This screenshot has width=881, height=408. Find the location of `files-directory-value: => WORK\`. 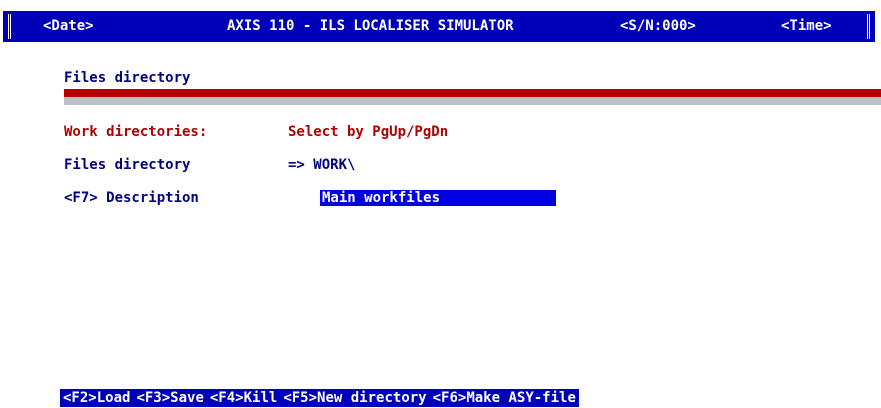

files-directory-value: => WORK\ is located at coordinates (321, 165).